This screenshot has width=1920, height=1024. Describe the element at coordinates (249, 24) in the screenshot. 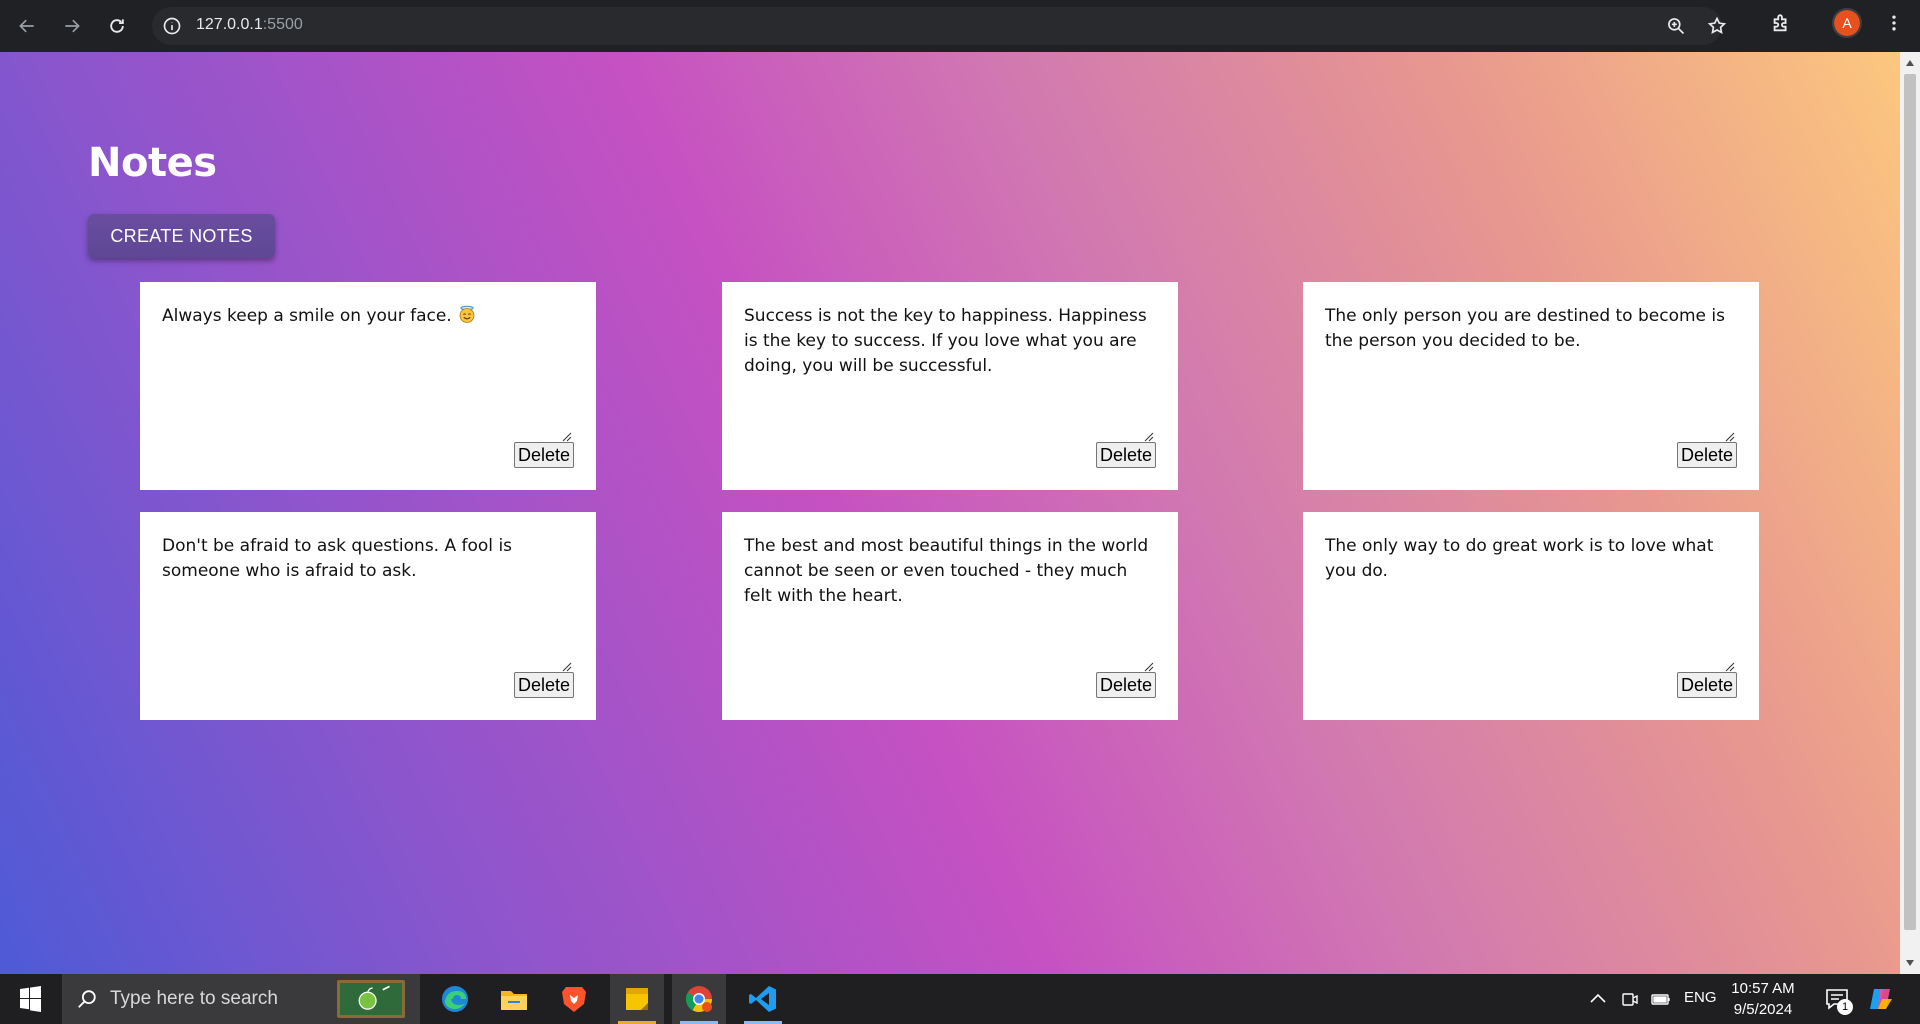

I see `url-text: 127.0.0.1:5500` at that location.